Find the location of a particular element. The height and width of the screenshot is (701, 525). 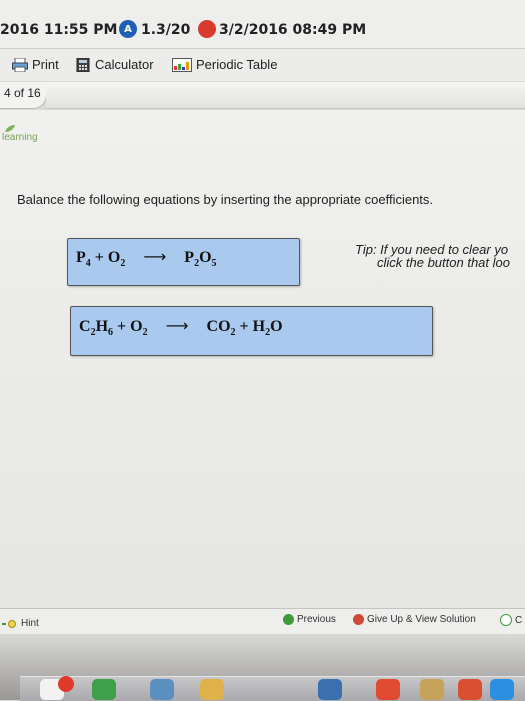

equation-1: P4 + O2 ⟶ P2O5 is located at coordinates (146, 258).